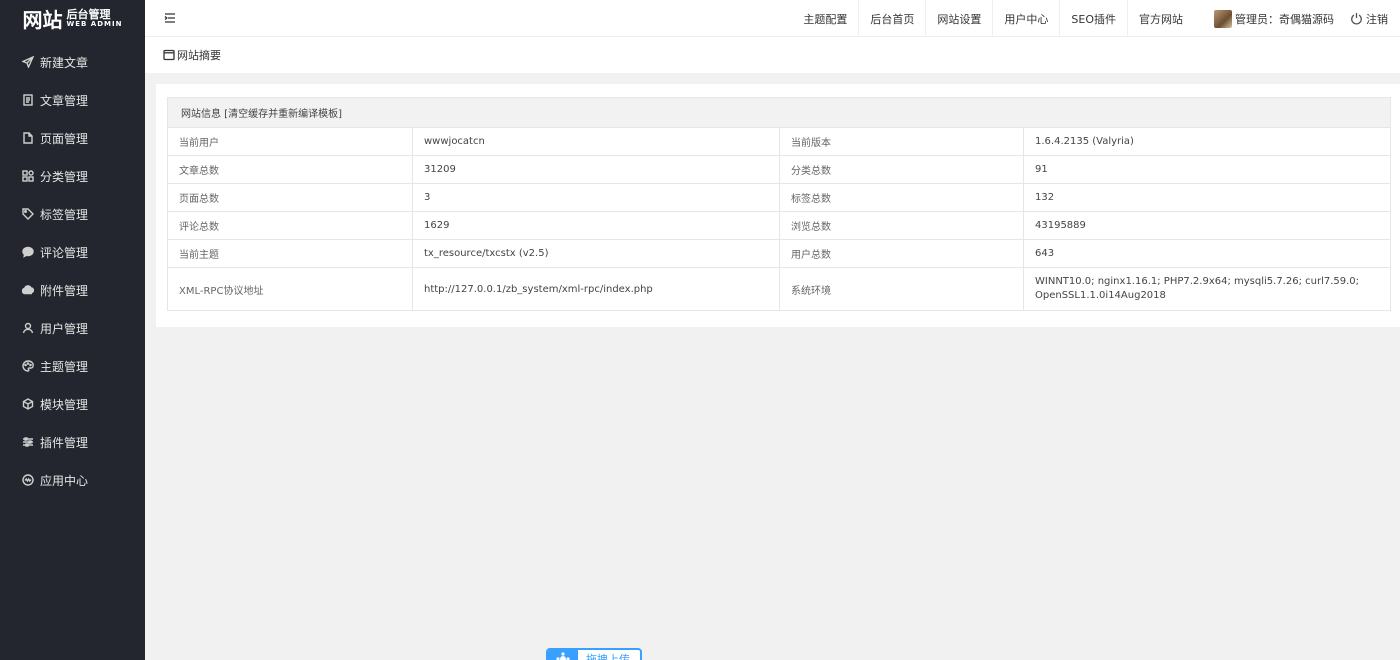  I want to click on drag-upload-button: 拖拽上传, so click(594, 654).